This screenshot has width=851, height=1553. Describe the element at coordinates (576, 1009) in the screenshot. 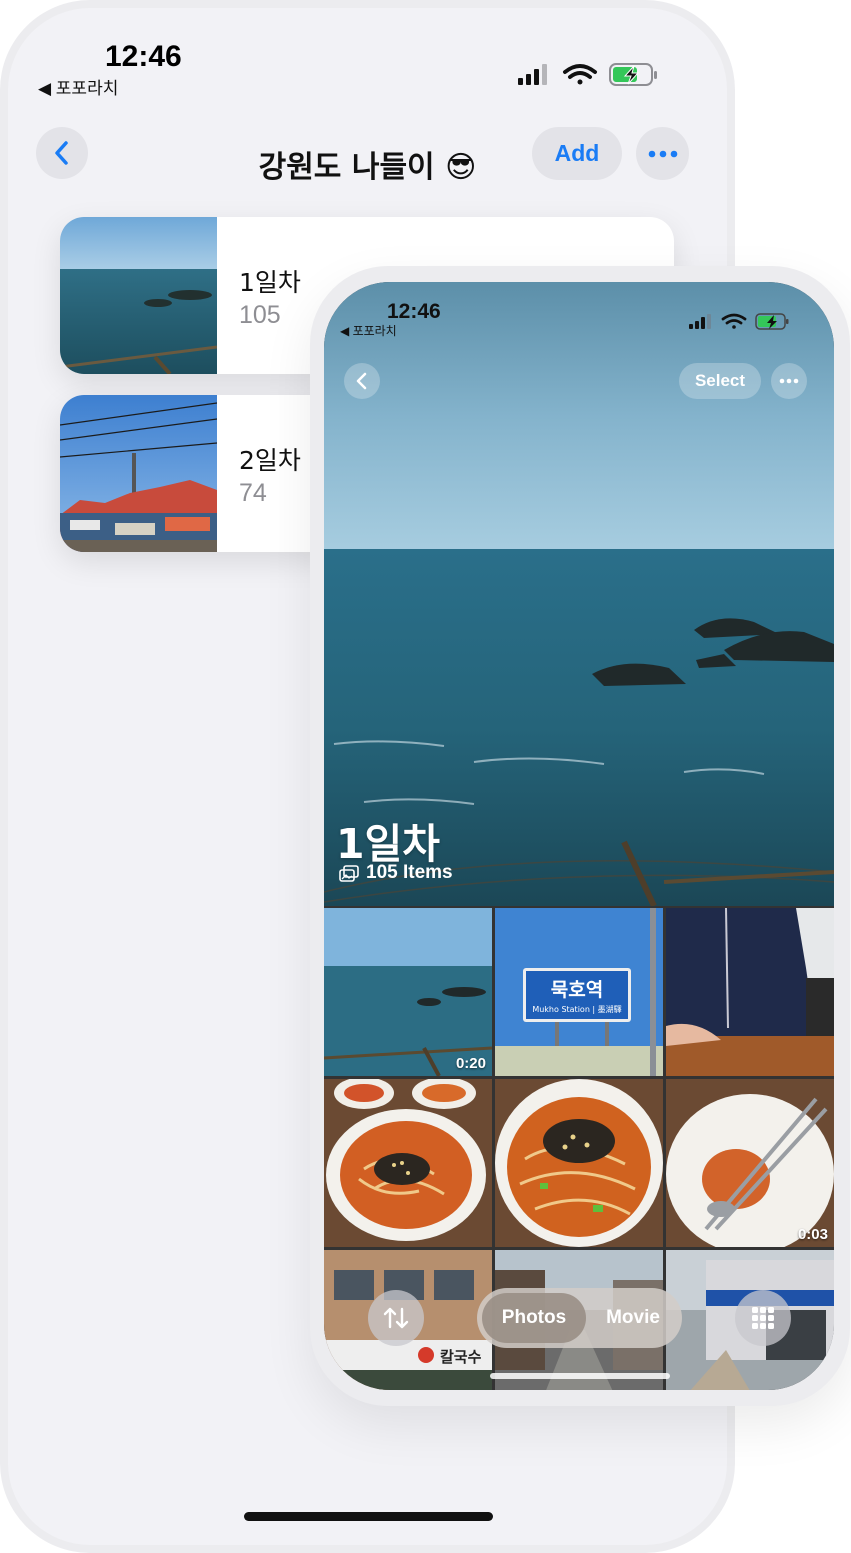

I see `station-sign-subtext: Mukho Station | 墨湖驛` at that location.